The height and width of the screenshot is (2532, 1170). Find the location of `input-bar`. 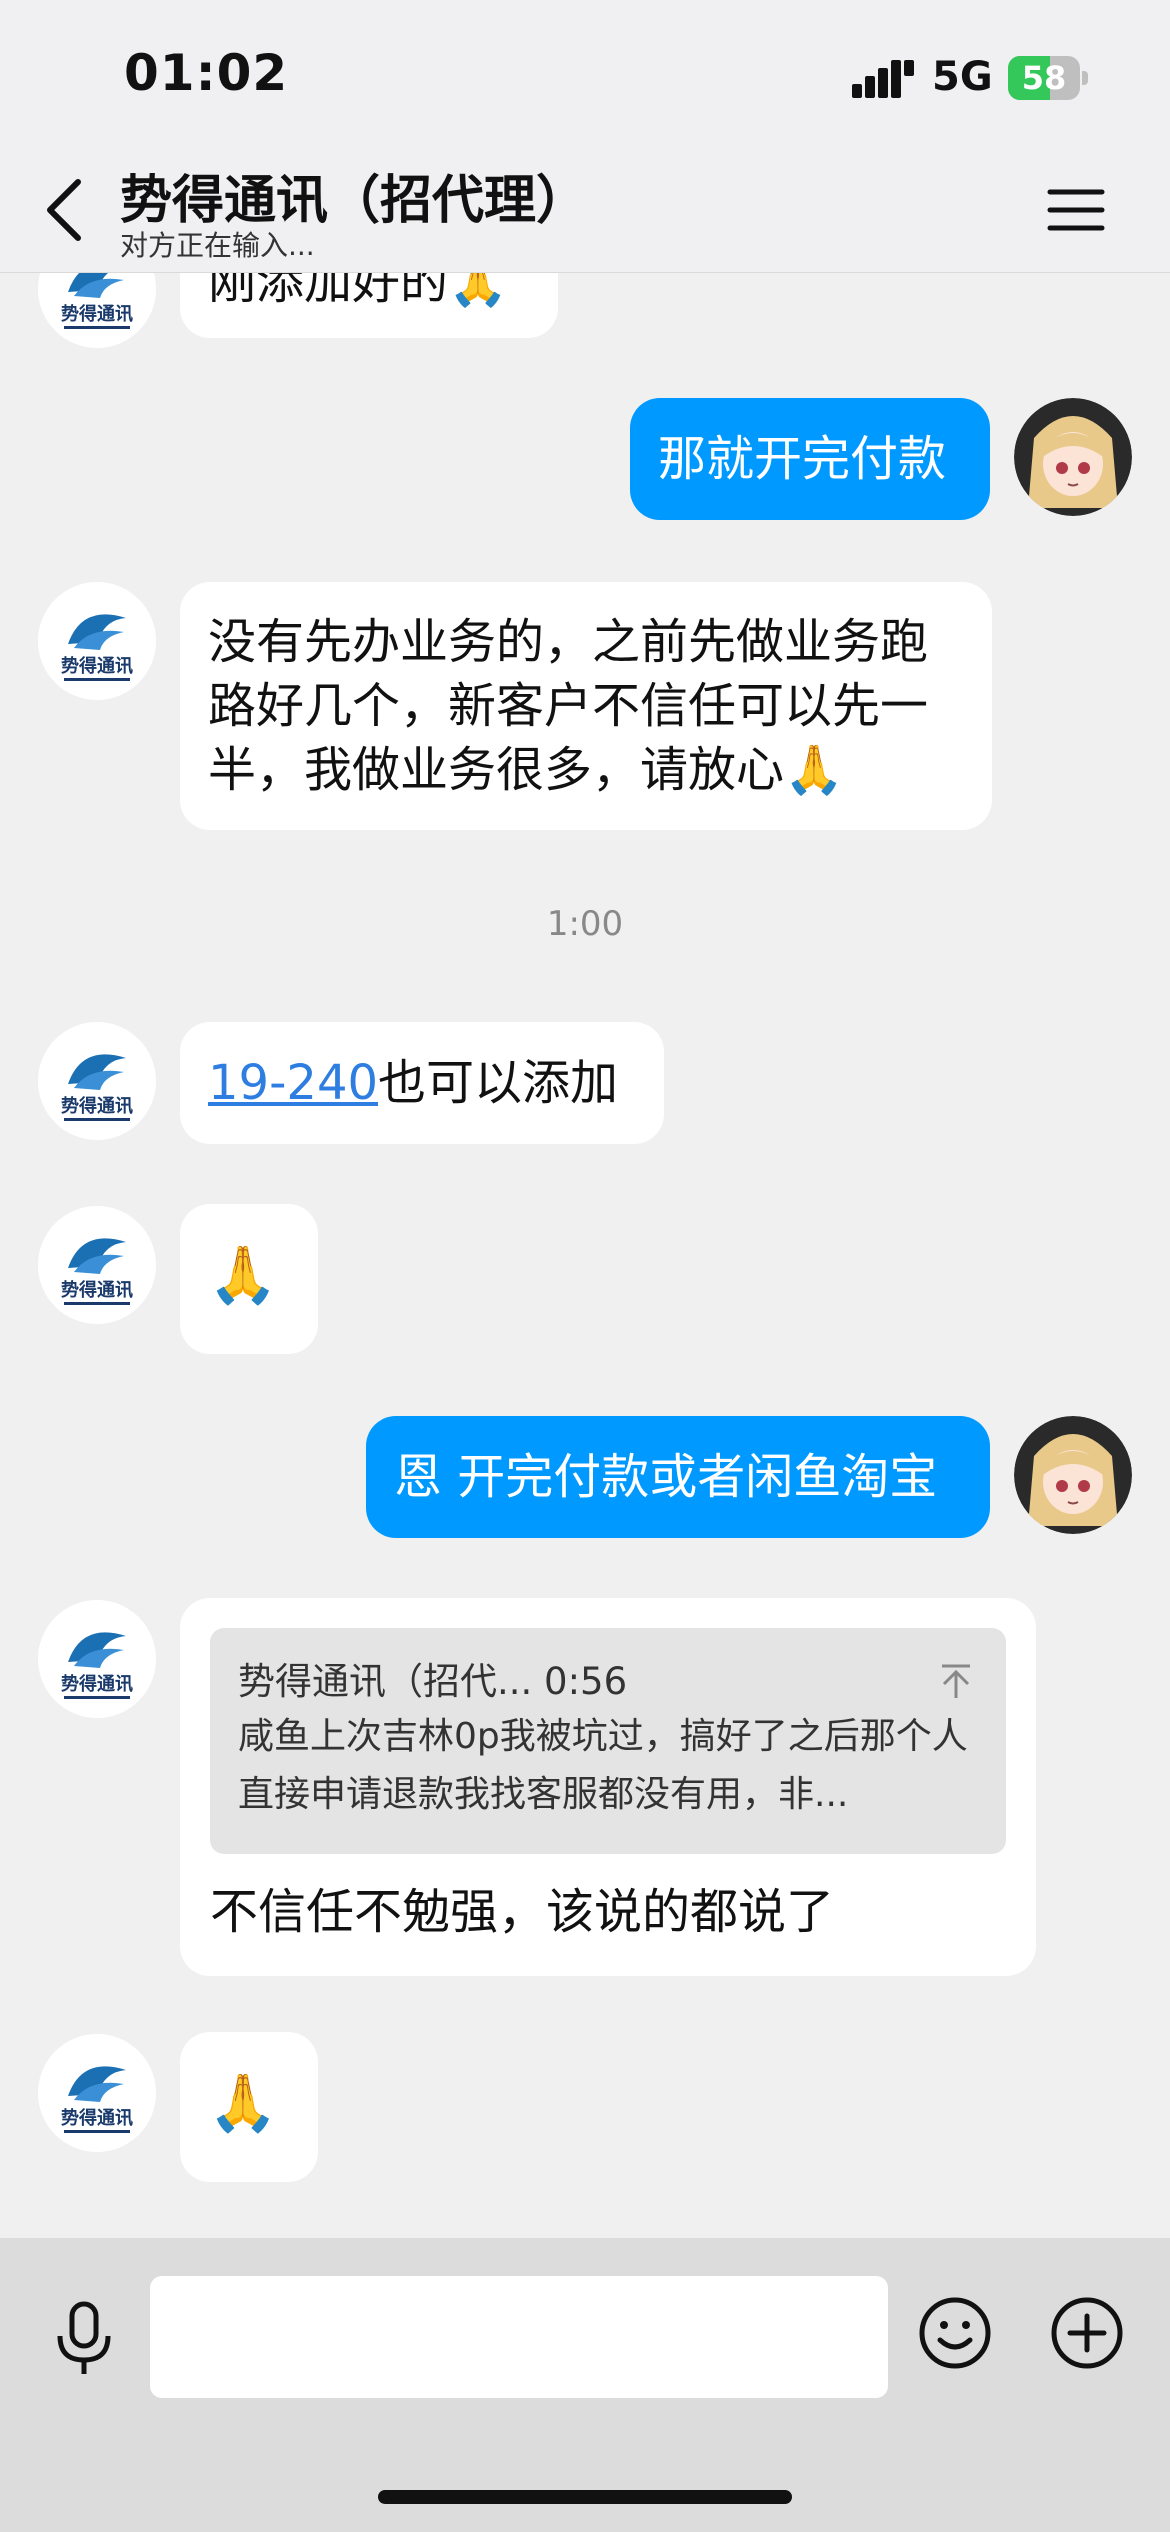

input-bar is located at coordinates (585, 2385).